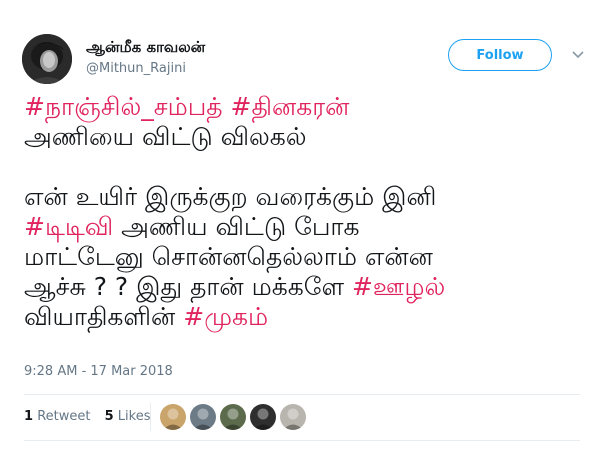  What do you see at coordinates (228, 256) in the screenshot?
I see `tweet-text-segment: மாட்டேனு சொன்னதெல்லாம் என்ன` at bounding box center [228, 256].